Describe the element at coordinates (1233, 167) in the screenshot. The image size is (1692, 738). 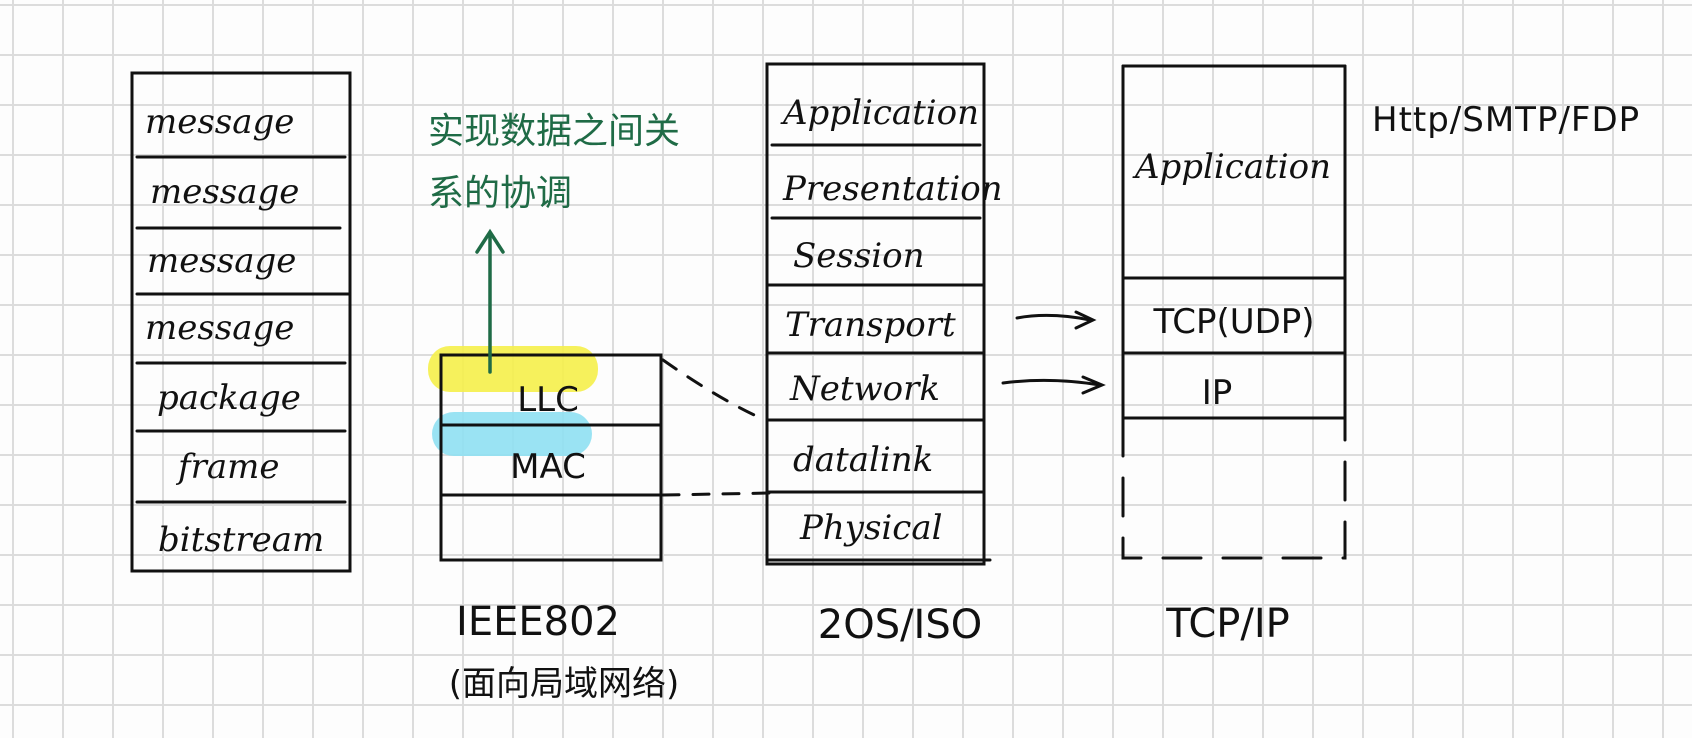
I see `tcpip-application: Application` at that location.